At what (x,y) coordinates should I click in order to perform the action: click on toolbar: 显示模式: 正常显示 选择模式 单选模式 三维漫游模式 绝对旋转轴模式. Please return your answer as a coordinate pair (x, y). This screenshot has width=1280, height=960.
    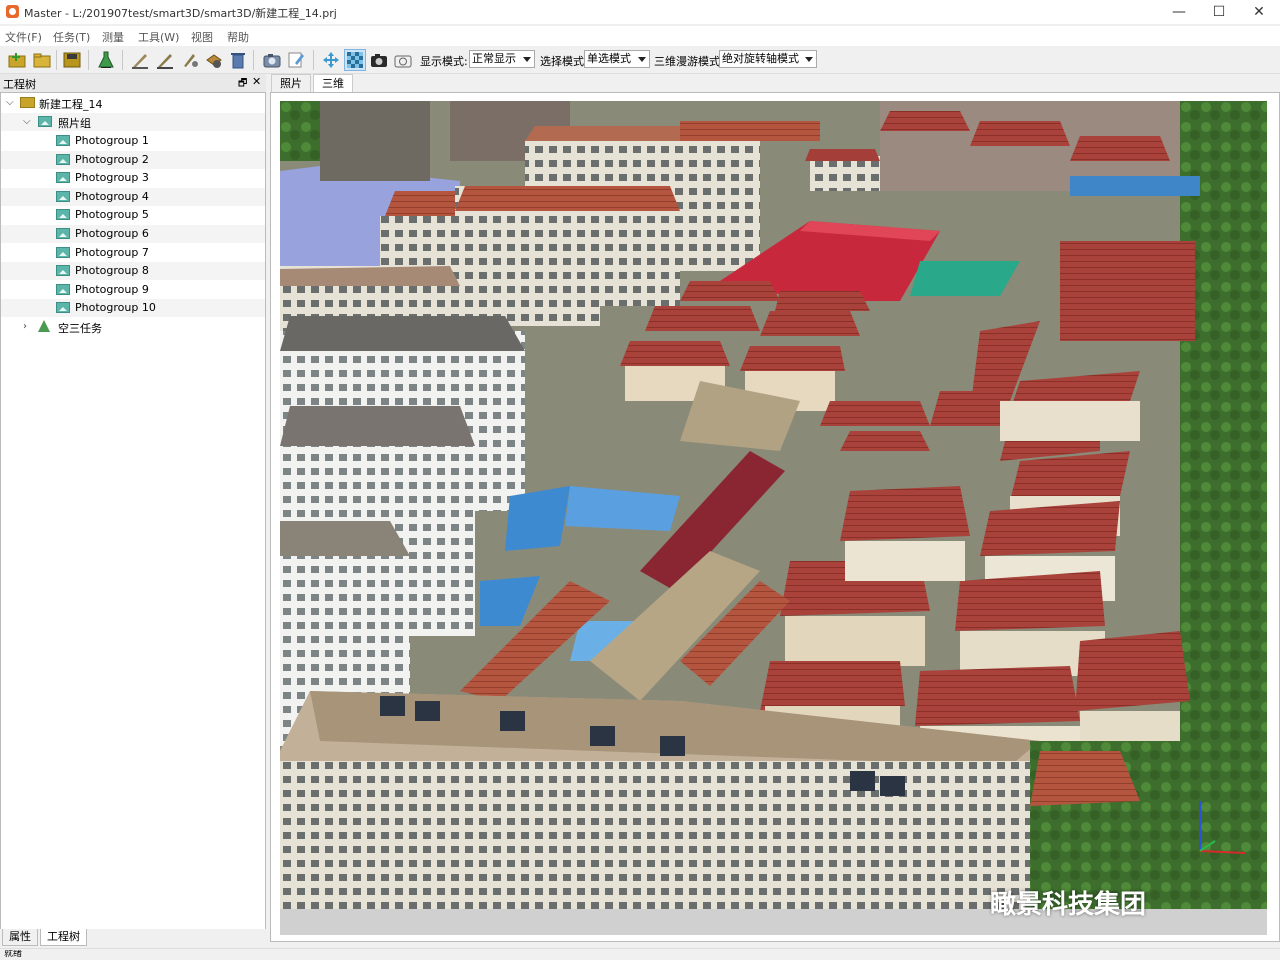
    Looking at the image, I should click on (640, 60).